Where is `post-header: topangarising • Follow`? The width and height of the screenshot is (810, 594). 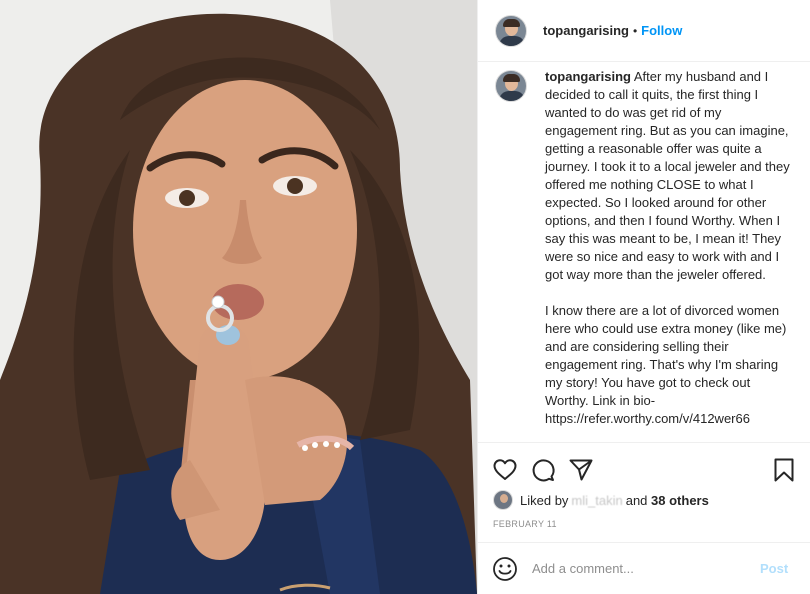
post-header: topangarising • Follow is located at coordinates (644, 31).